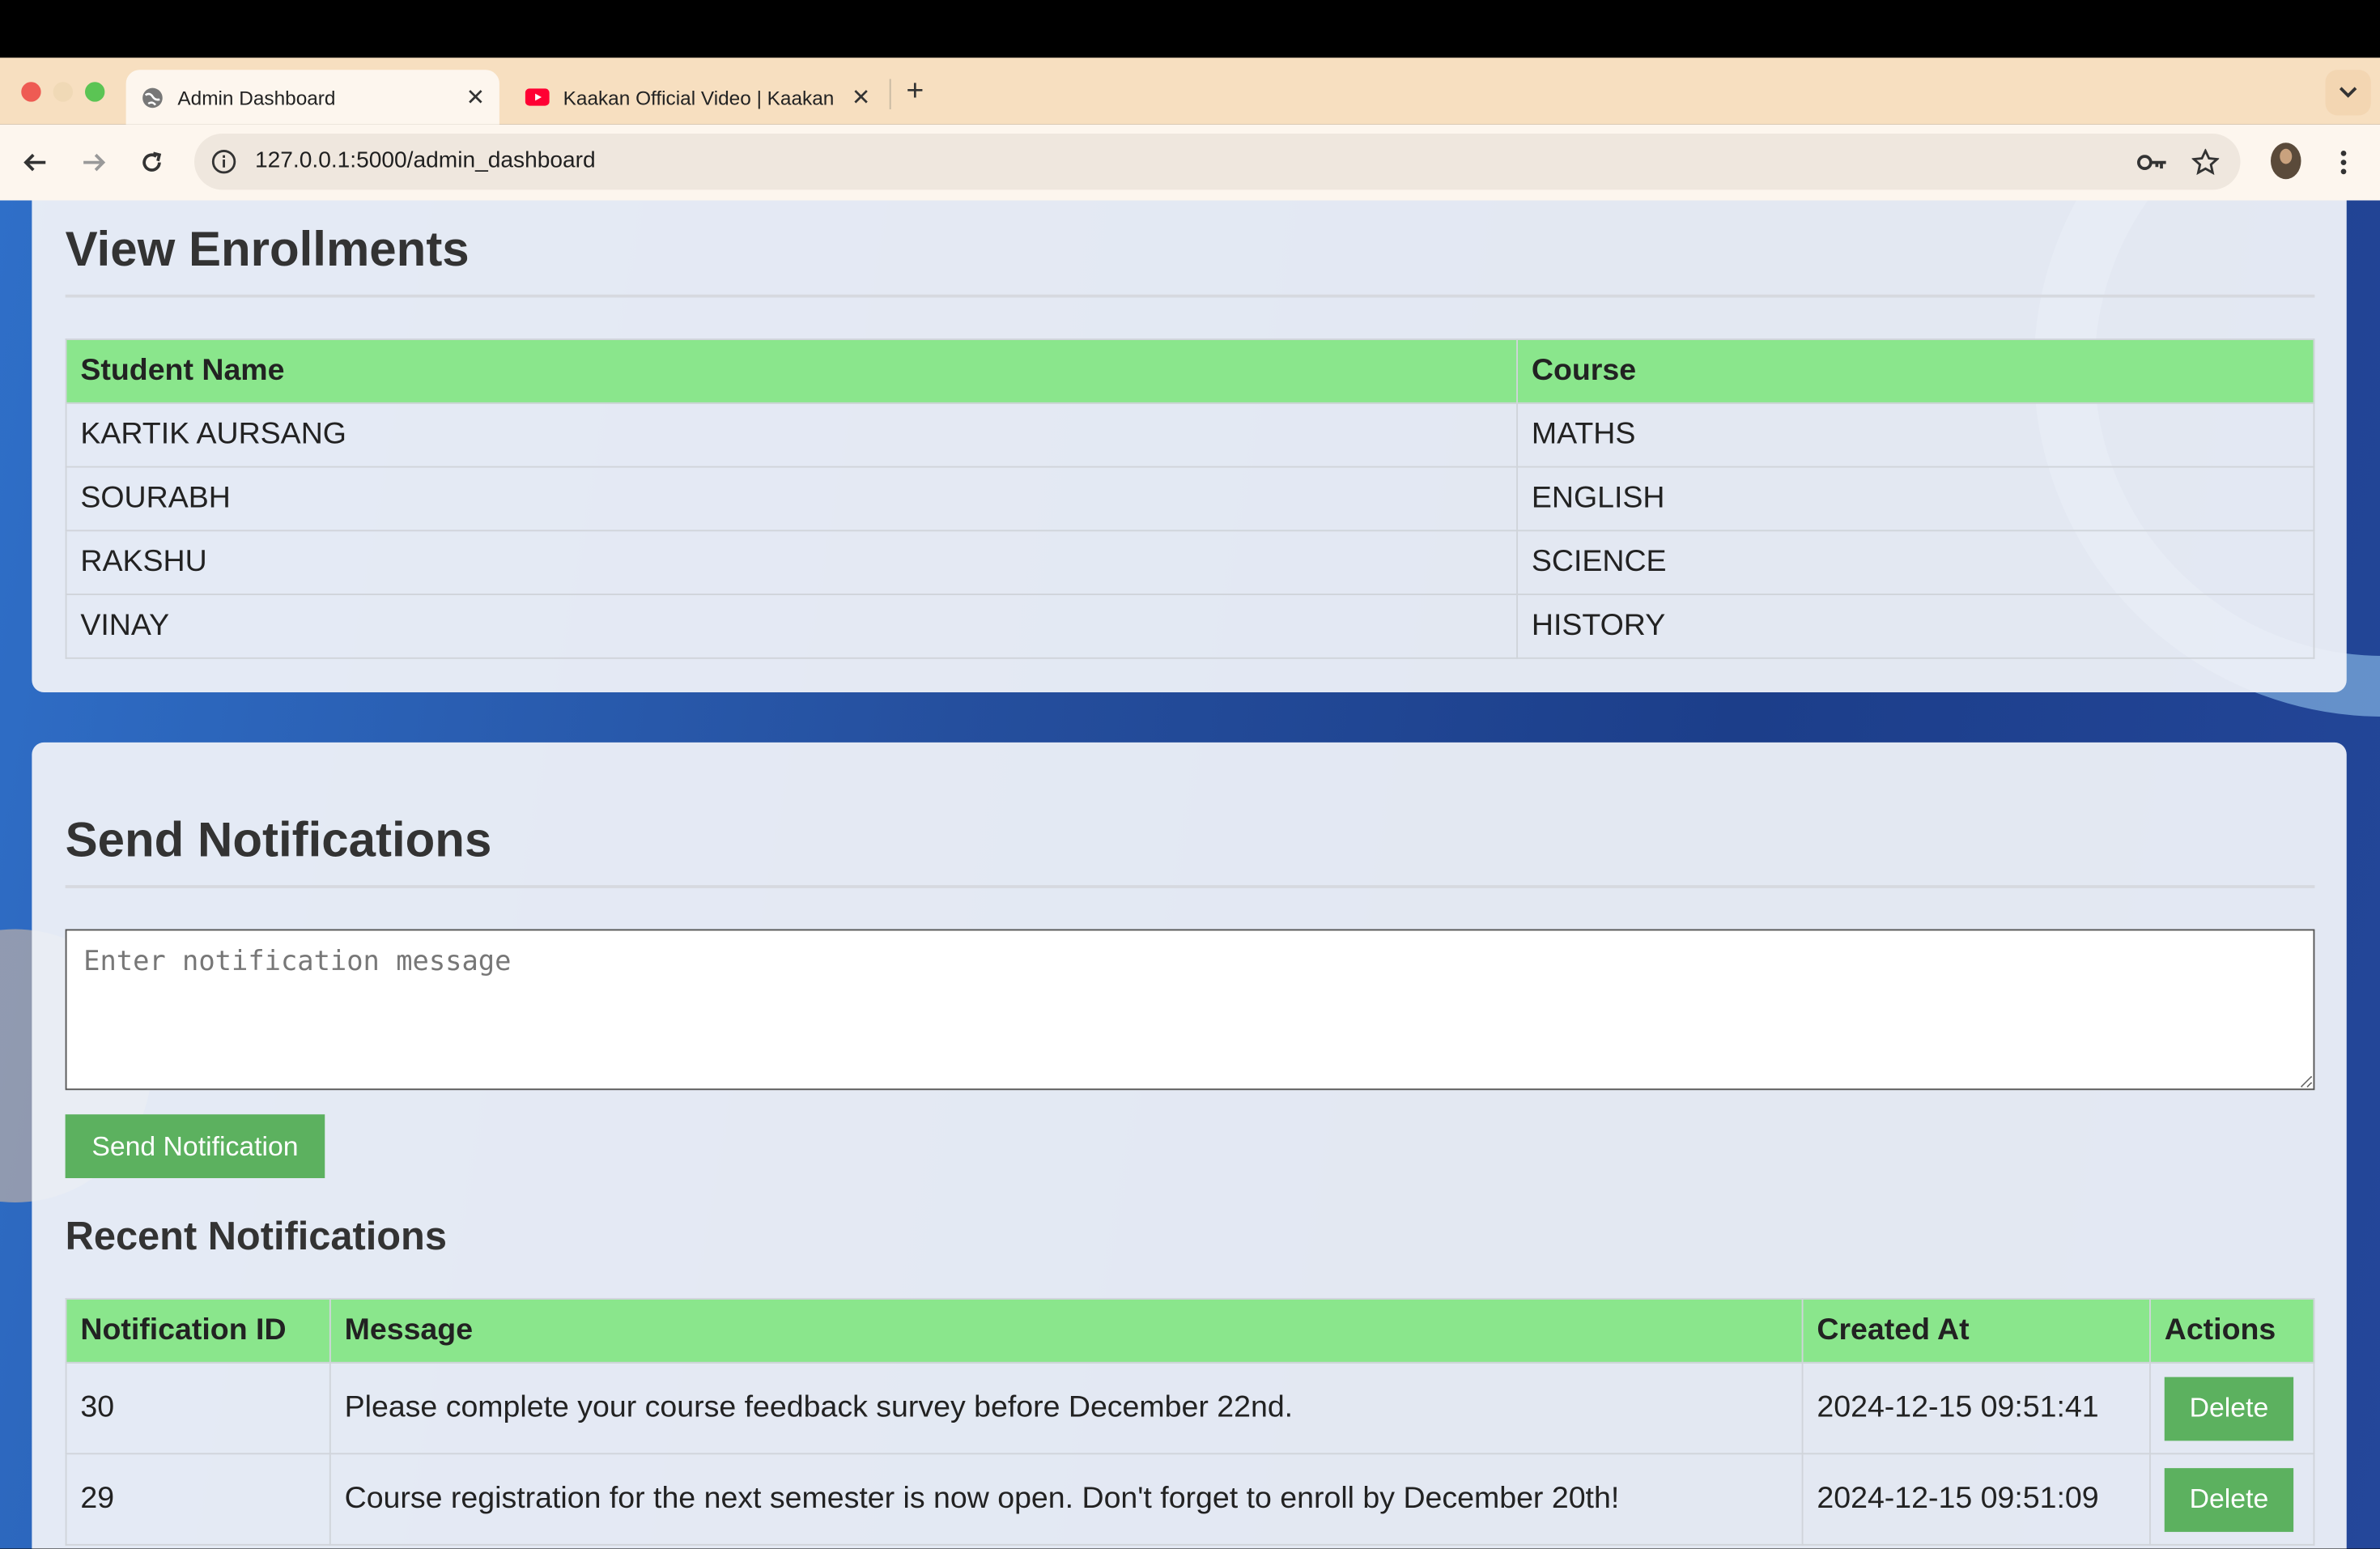 Image resolution: width=2380 pixels, height=1549 pixels. I want to click on column-header: Actions, so click(2232, 1331).